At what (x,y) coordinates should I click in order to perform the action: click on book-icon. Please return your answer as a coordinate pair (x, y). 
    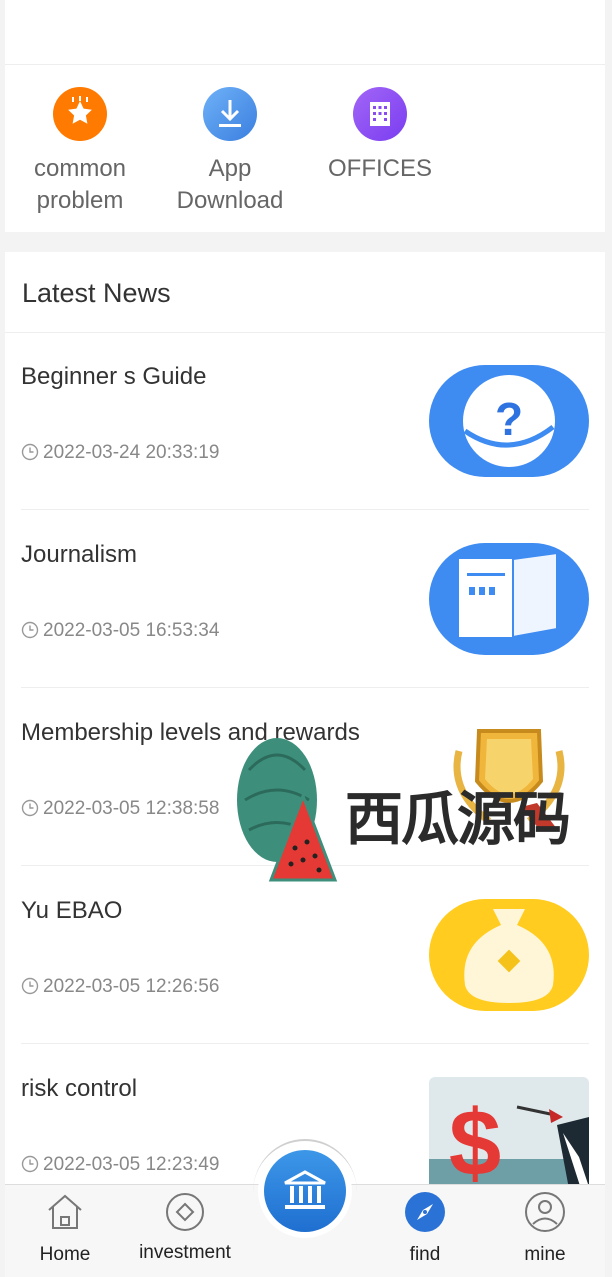
    Looking at the image, I should click on (509, 599).